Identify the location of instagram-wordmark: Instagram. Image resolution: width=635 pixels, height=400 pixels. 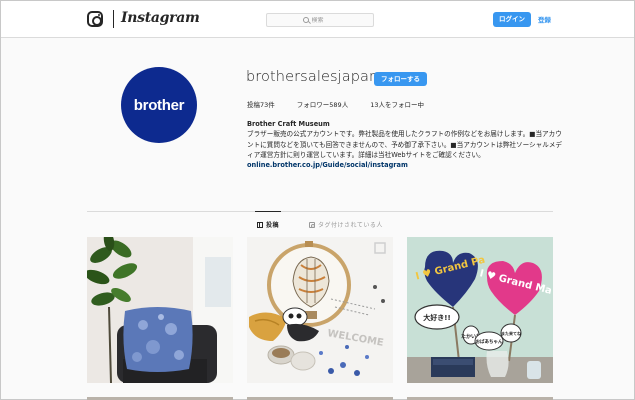
(160, 18).